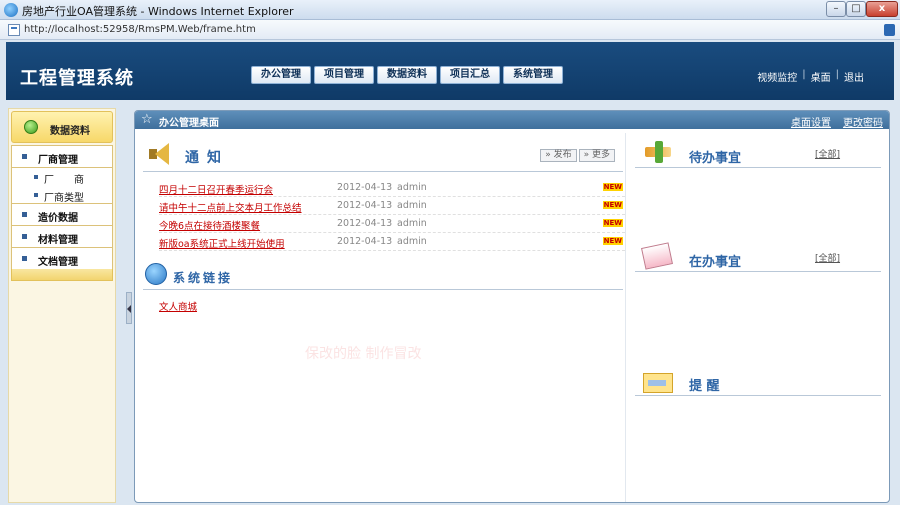 The image size is (900, 505). I want to click on page-icon, so click(14, 30).